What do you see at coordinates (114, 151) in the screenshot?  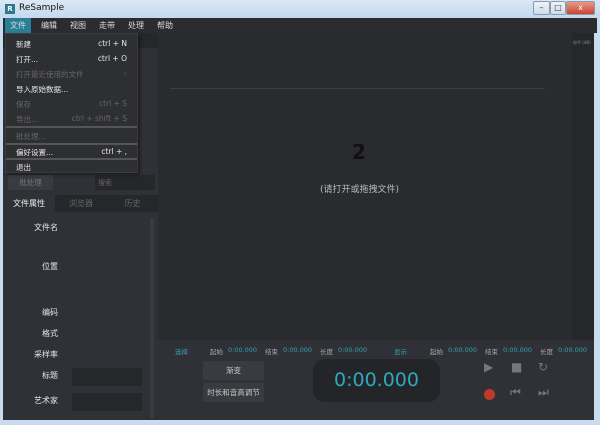 I see `shortcut-preferences: ctrl + ,` at bounding box center [114, 151].